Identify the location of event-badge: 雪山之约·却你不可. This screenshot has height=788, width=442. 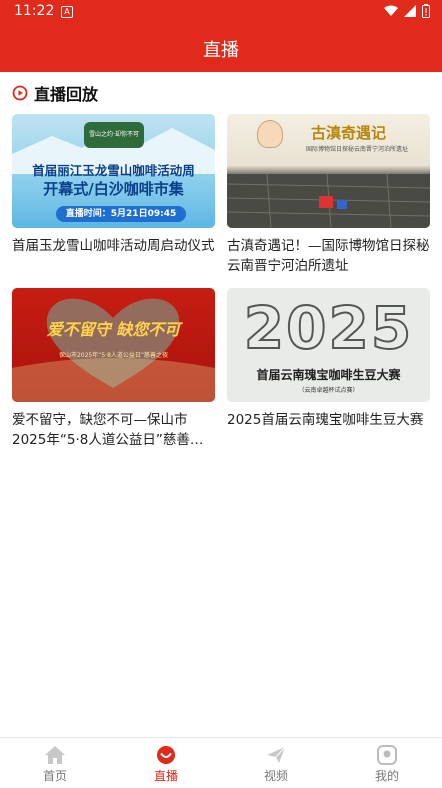
(114, 135).